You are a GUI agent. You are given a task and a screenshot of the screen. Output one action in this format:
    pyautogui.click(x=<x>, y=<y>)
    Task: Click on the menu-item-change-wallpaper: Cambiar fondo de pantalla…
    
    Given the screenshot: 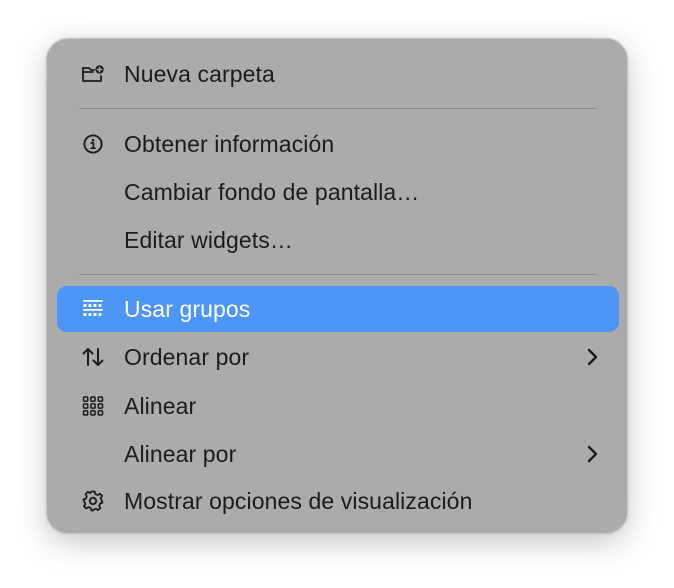 What is the action you would take?
    pyautogui.click(x=338, y=192)
    